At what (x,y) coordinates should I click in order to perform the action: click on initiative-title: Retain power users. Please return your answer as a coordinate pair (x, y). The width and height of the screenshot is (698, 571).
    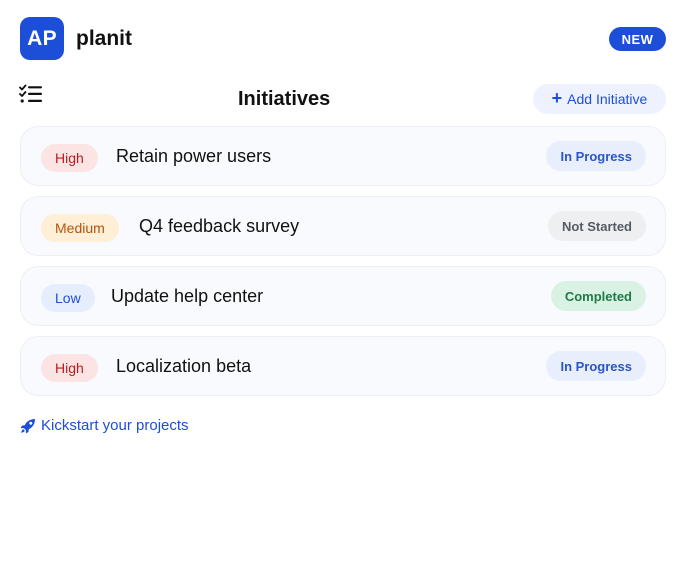
    Looking at the image, I should click on (194, 156).